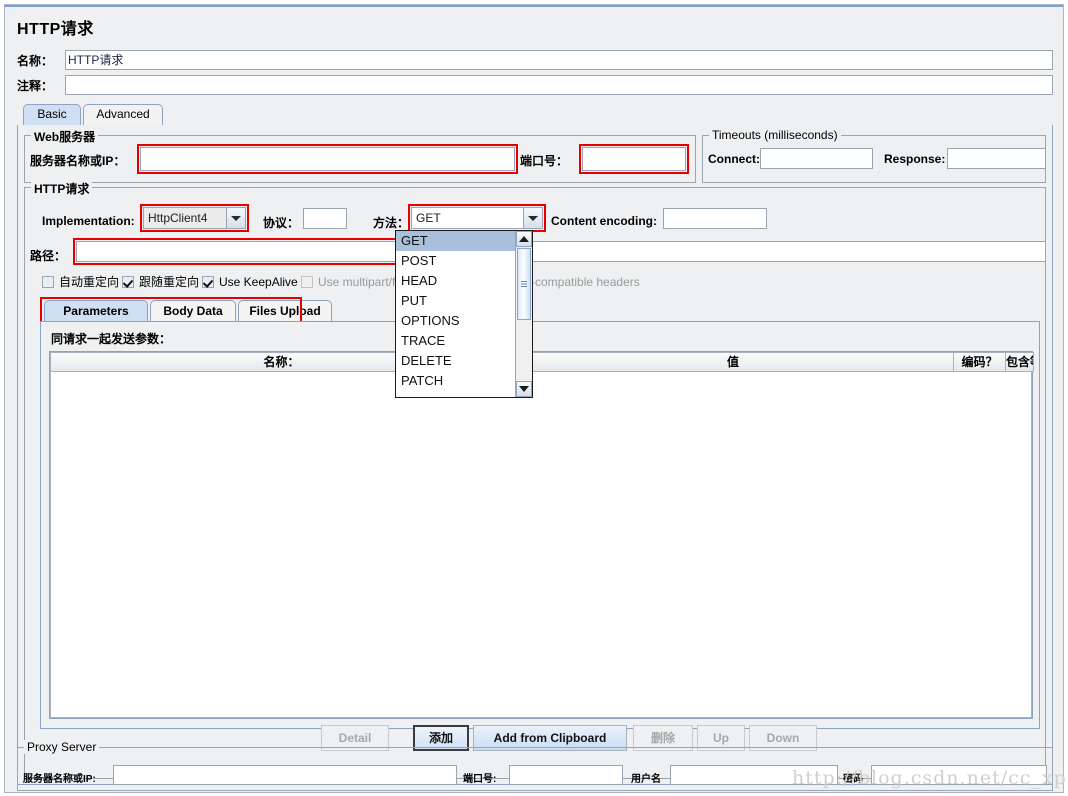  What do you see at coordinates (544, 161) in the screenshot?
I see `port-label: 端口号：` at bounding box center [544, 161].